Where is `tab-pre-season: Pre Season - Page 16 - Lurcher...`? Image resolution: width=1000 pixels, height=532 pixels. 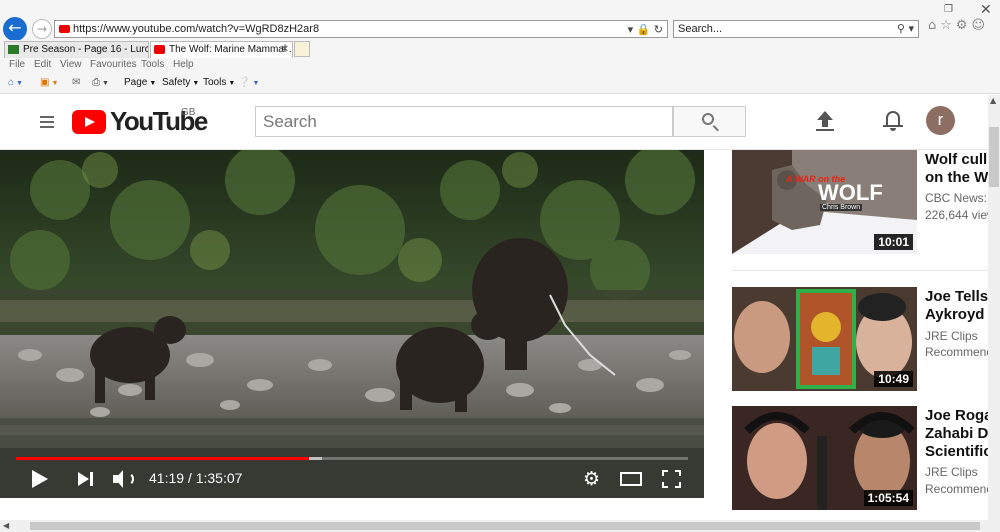 tab-pre-season: Pre Season - Page 16 - Lurcher... is located at coordinates (76, 49).